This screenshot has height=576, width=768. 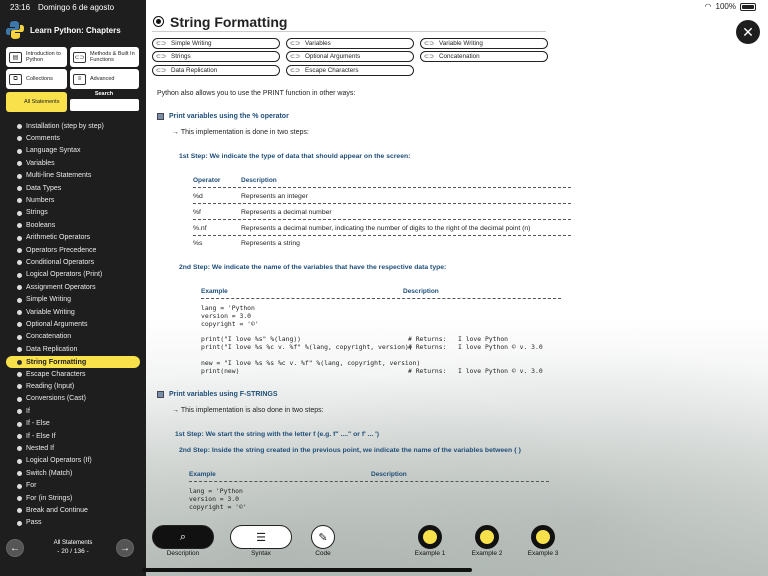 What do you see at coordinates (216, 43) in the screenshot?
I see `link-simple-writing: ⊂⊃ Simple Writing` at bounding box center [216, 43].